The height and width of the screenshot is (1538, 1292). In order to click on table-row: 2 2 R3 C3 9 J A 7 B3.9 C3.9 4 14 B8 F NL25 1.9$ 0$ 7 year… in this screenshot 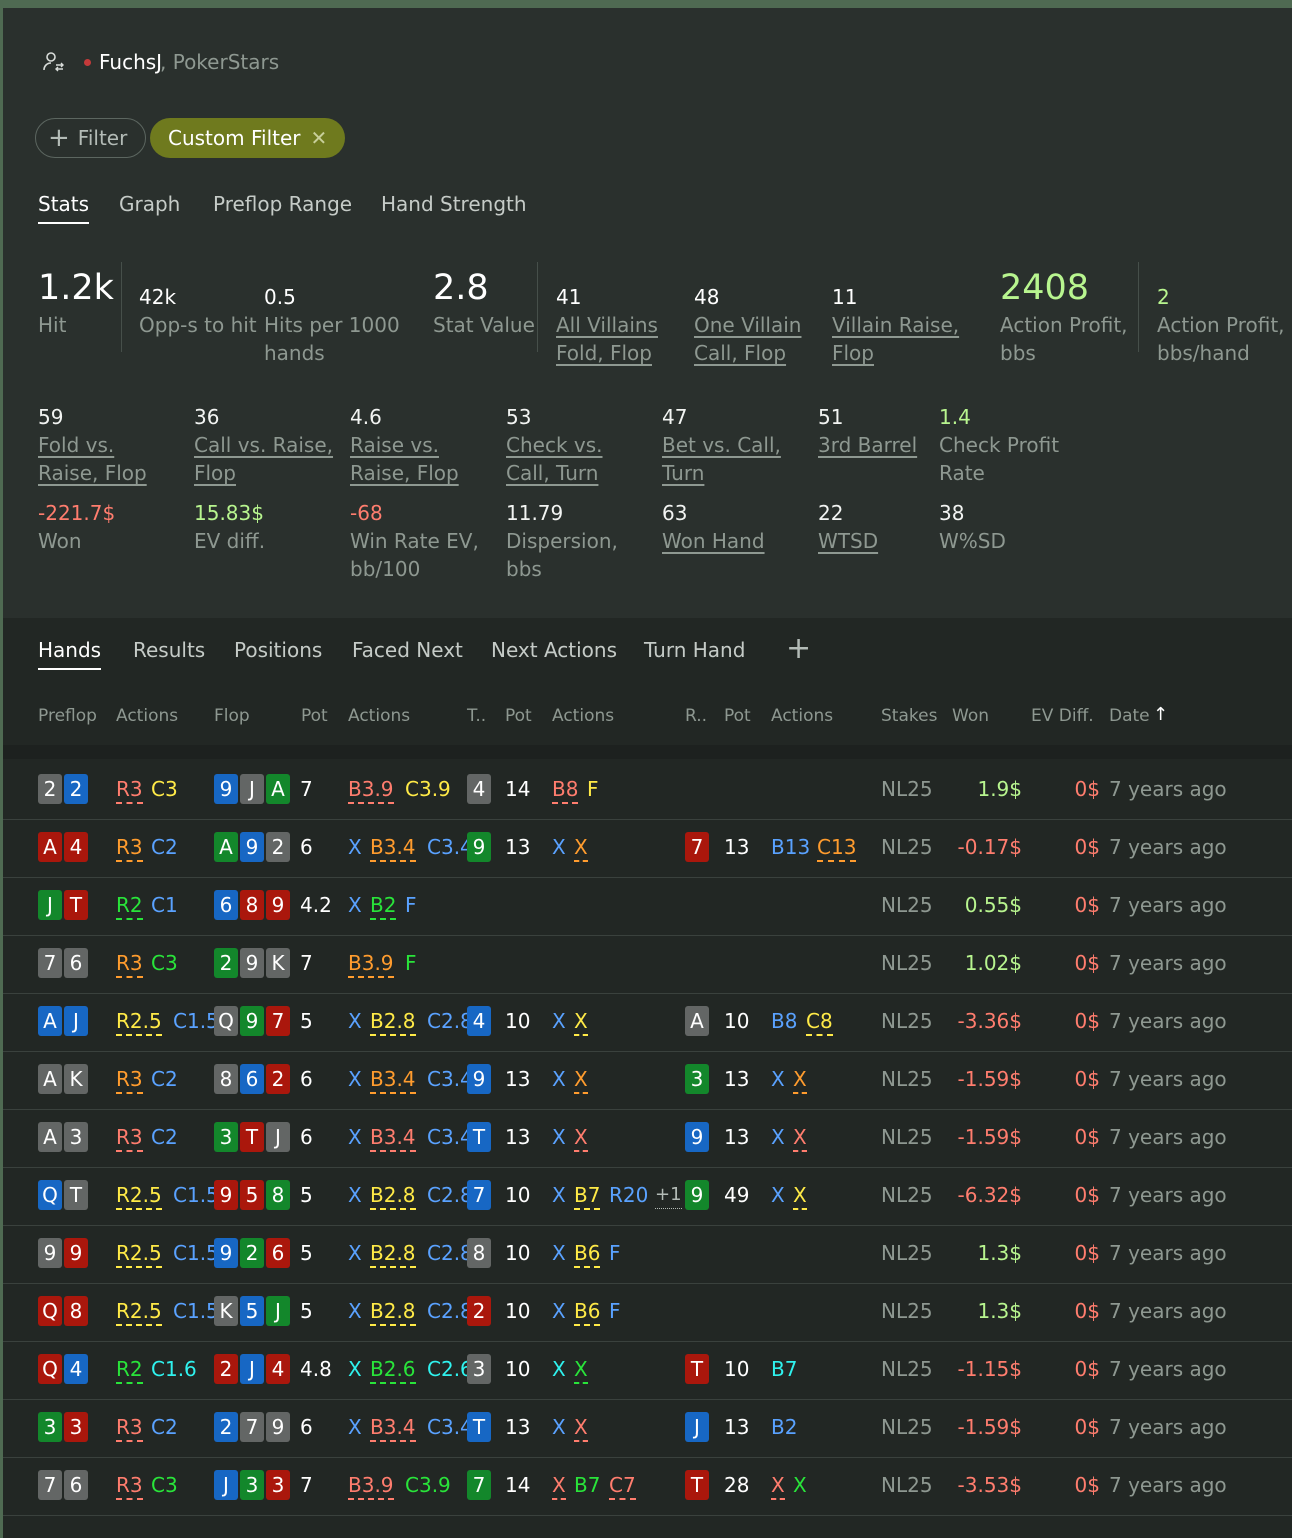, I will do `click(647, 791)`.